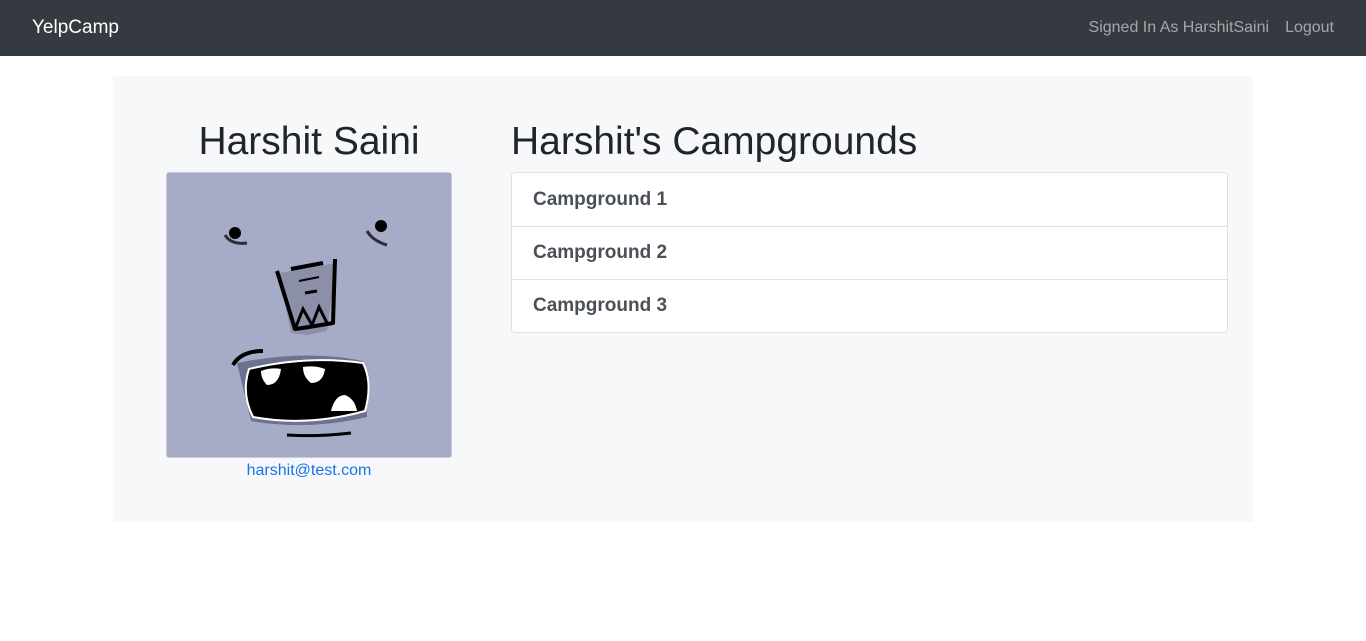 The width and height of the screenshot is (1366, 641). What do you see at coordinates (714, 141) in the screenshot?
I see `campgrounds-heading: Harshit's Campgrounds` at bounding box center [714, 141].